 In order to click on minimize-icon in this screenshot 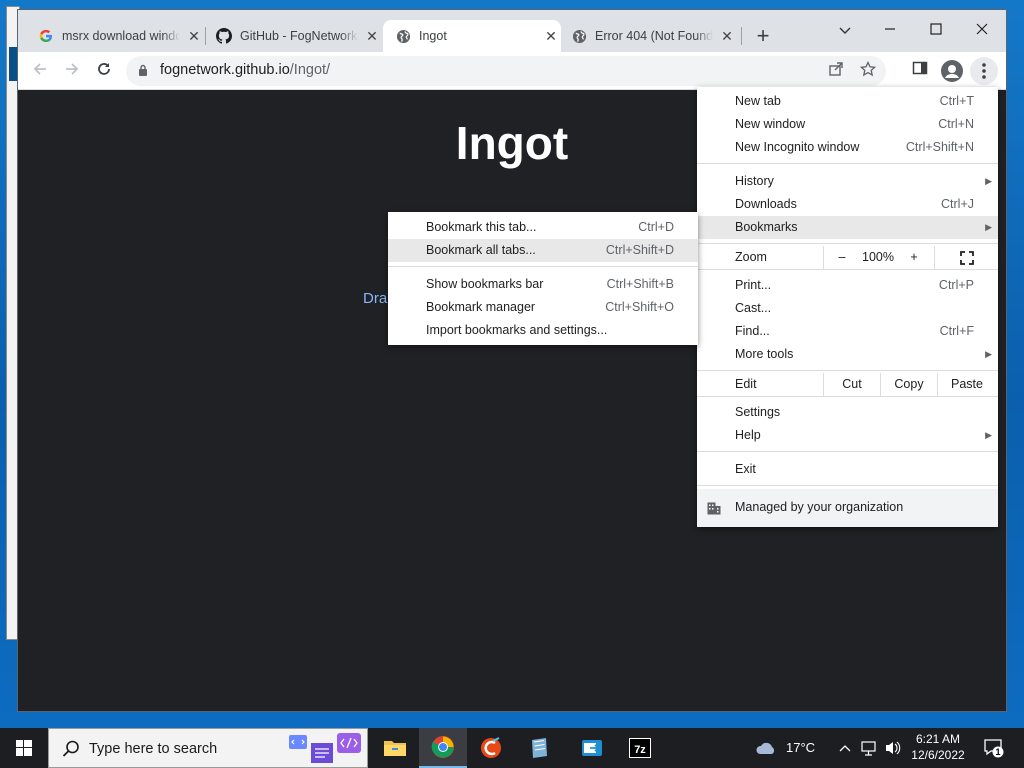, I will do `click(890, 29)`.